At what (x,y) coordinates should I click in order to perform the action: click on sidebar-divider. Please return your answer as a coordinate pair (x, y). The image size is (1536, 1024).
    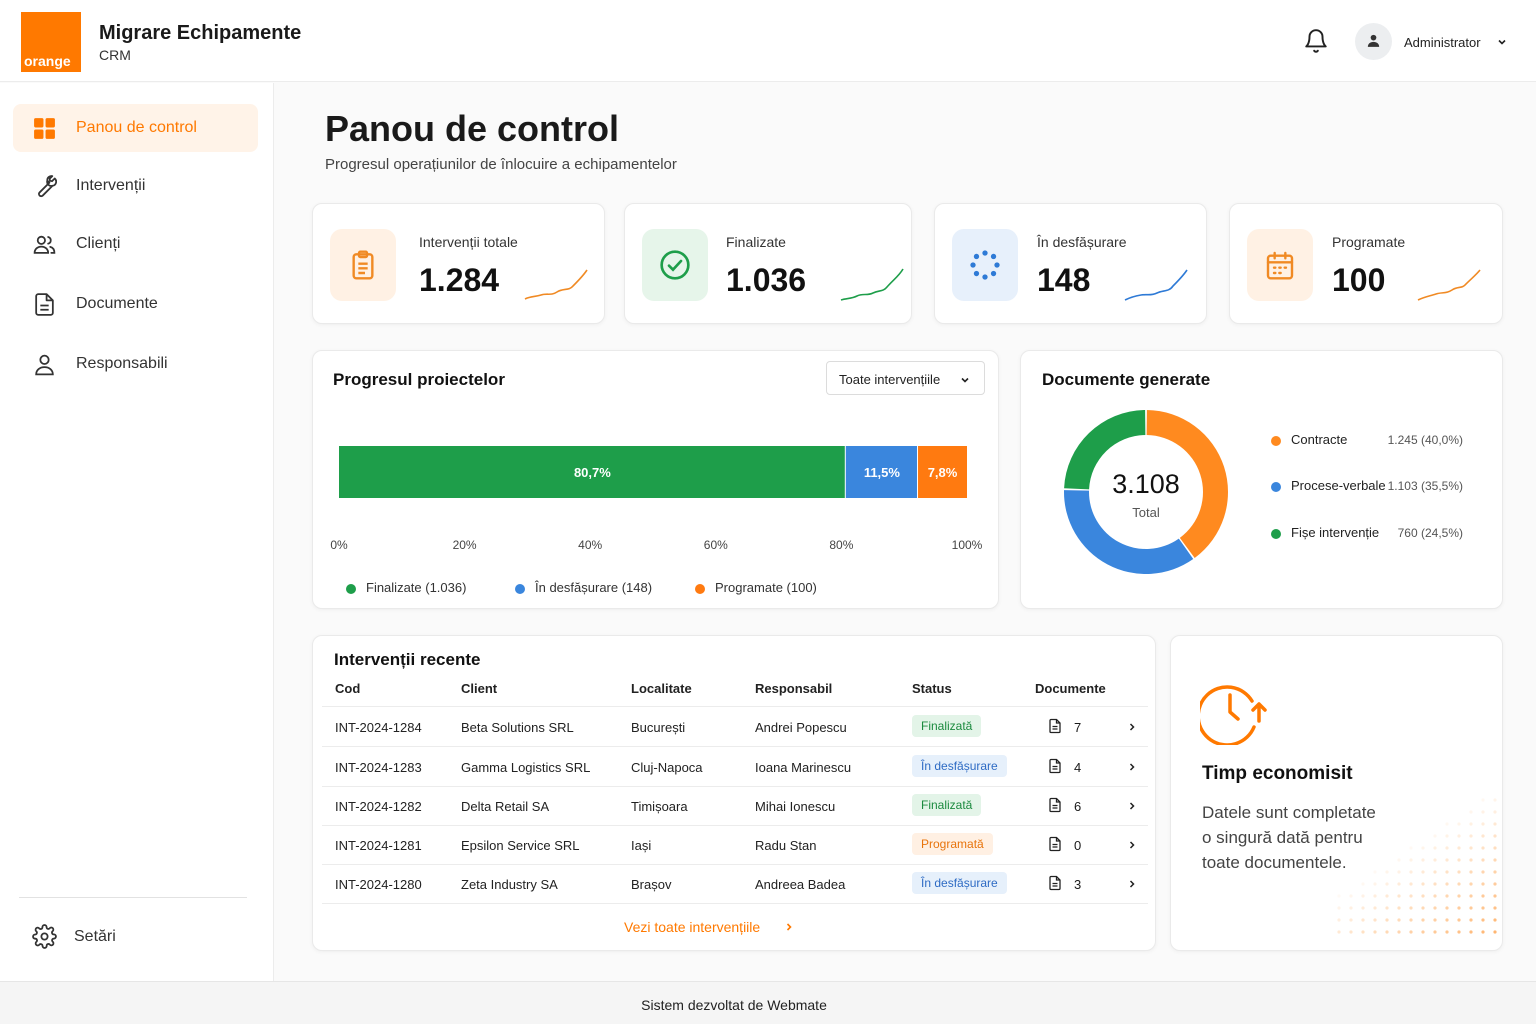
    Looking at the image, I should click on (133, 897).